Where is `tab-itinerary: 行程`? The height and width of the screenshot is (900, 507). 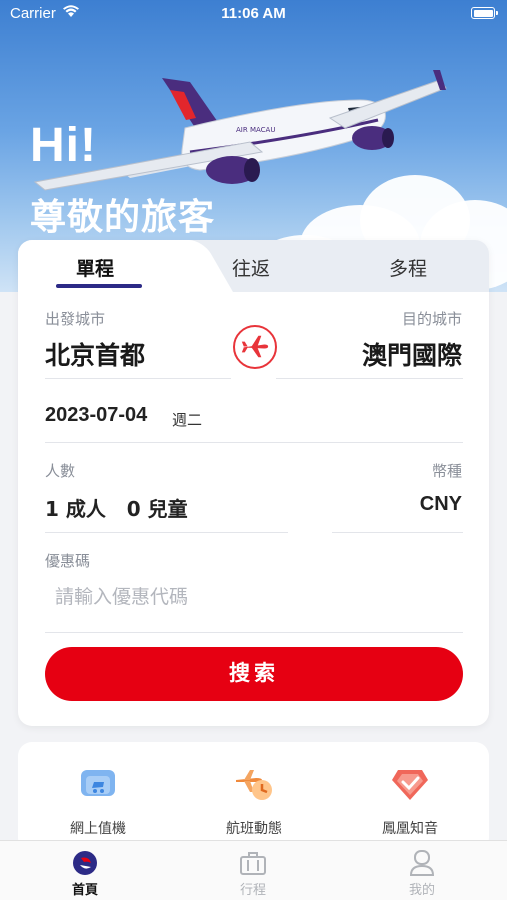 tab-itinerary: 行程 is located at coordinates (253, 873).